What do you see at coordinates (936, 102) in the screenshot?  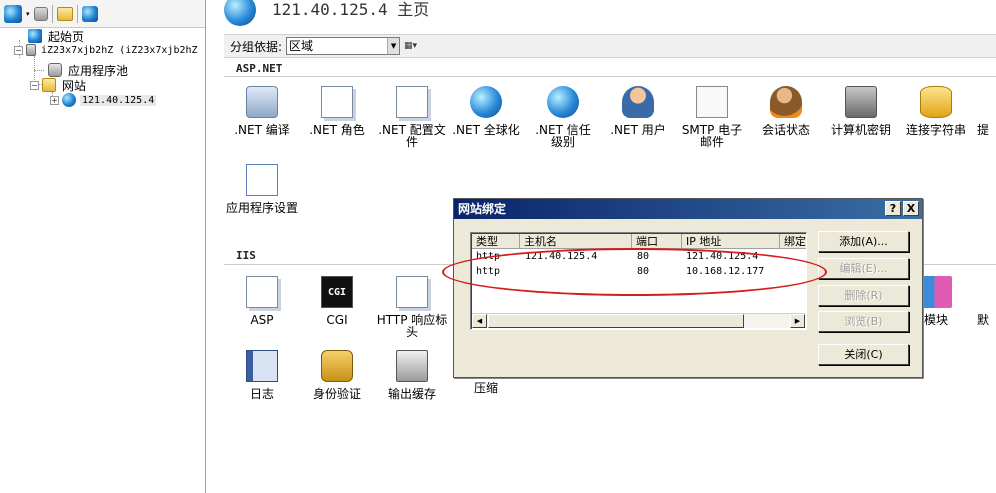 I see `connection-strings-icon` at bounding box center [936, 102].